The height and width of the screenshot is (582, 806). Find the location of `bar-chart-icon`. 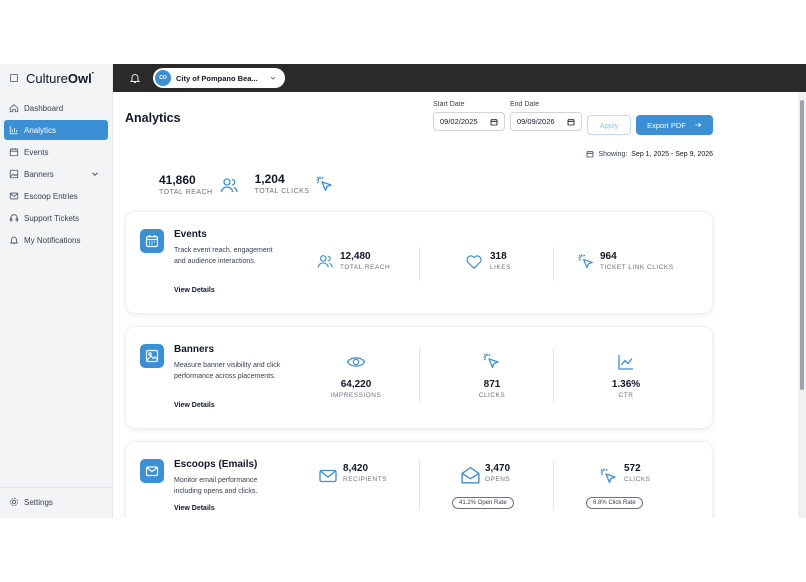

bar-chart-icon is located at coordinates (13, 130).